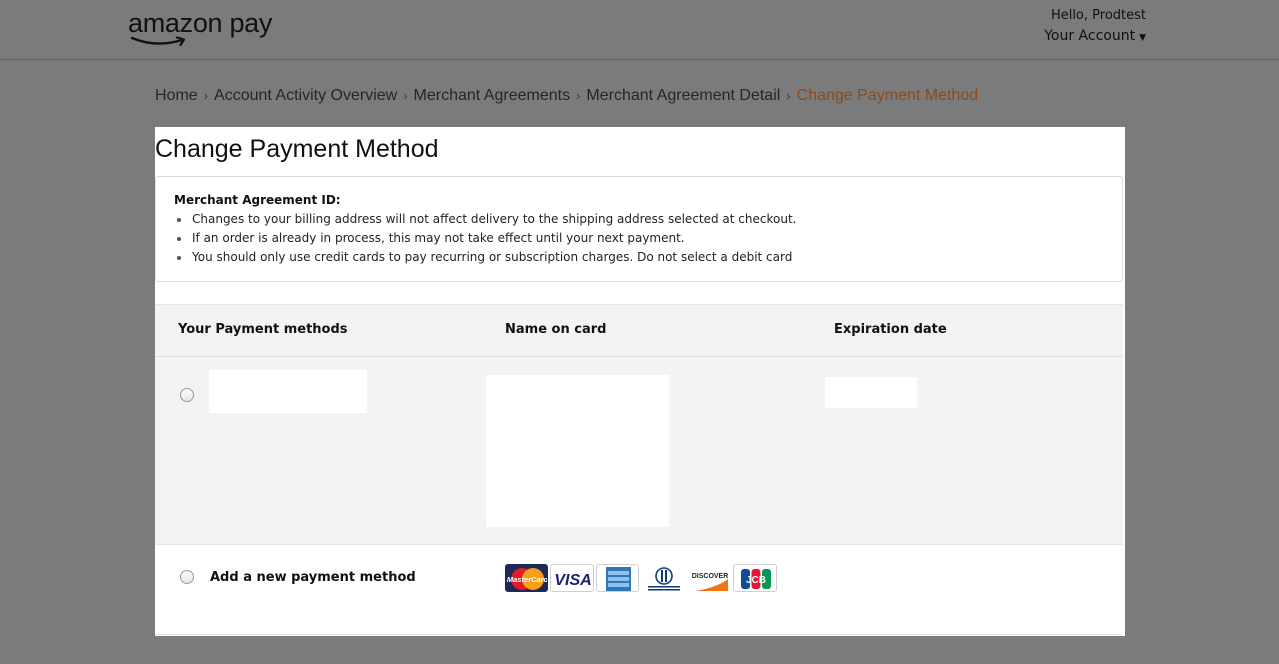  What do you see at coordinates (556, 329) in the screenshot?
I see `column-header-name-on-card: Name on card` at bounding box center [556, 329].